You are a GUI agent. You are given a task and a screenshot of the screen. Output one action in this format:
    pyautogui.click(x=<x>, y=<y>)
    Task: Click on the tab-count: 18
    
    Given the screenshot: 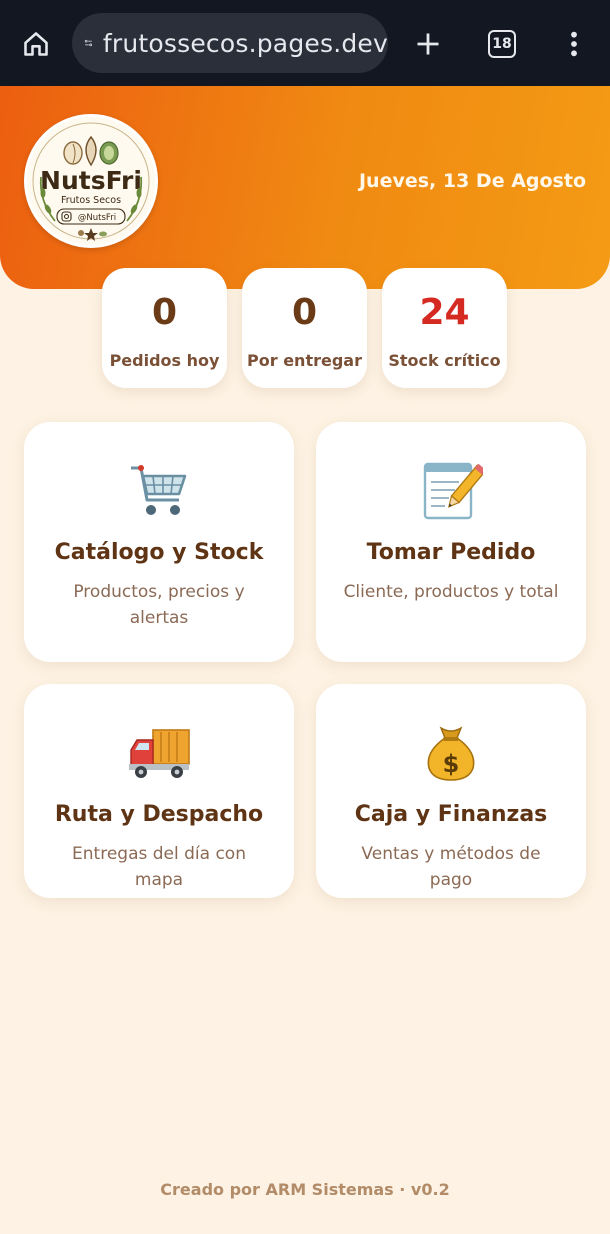 What is the action you would take?
    pyautogui.click(x=502, y=44)
    